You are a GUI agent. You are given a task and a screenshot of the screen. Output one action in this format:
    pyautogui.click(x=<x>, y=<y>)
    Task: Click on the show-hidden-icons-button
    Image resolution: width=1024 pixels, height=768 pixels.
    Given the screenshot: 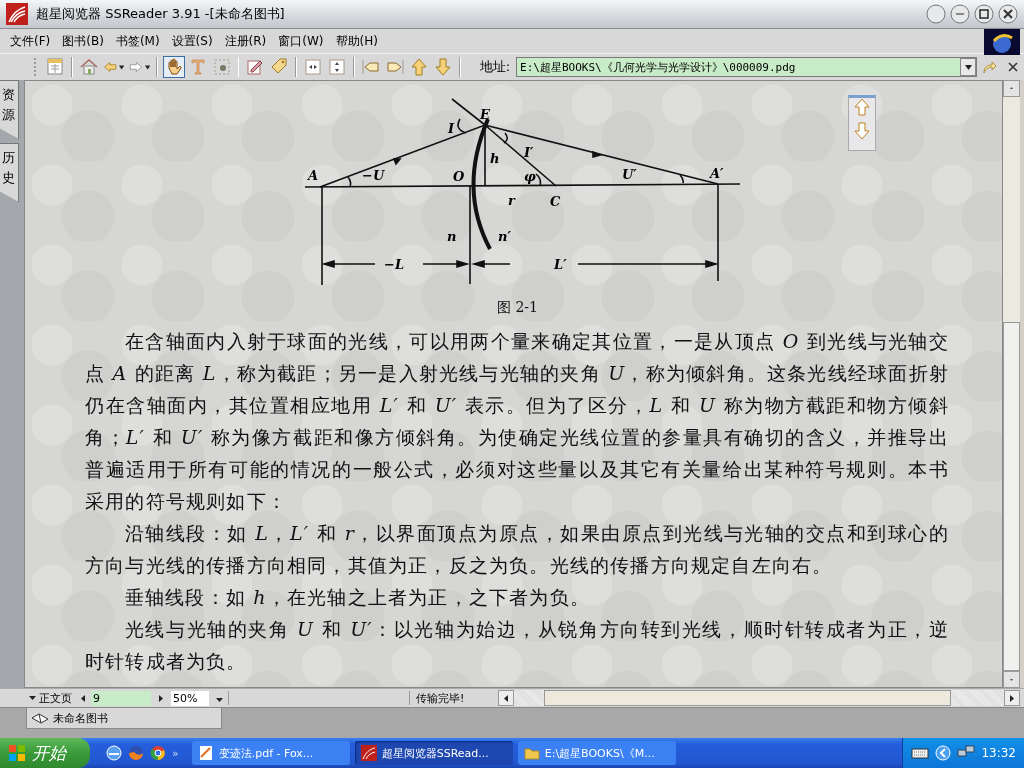 What is the action you would take?
    pyautogui.click(x=943, y=753)
    